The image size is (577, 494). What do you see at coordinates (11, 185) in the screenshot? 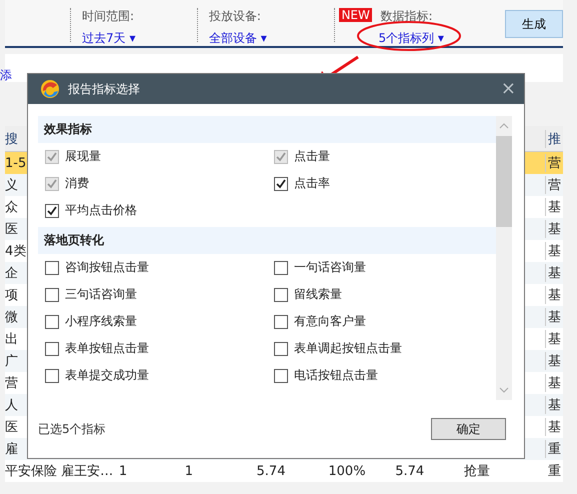
I see `table-cell-text: 义` at bounding box center [11, 185].